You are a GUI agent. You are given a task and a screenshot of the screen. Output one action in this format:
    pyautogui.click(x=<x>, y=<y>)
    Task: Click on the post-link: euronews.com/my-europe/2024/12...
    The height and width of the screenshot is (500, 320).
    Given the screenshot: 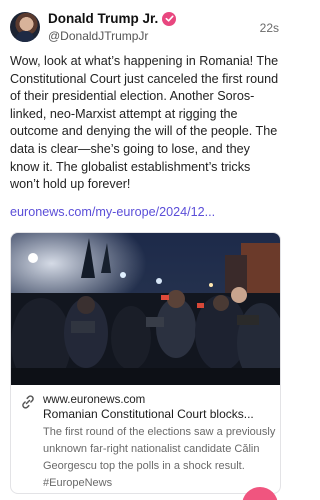 What is the action you would take?
    pyautogui.click(x=112, y=212)
    